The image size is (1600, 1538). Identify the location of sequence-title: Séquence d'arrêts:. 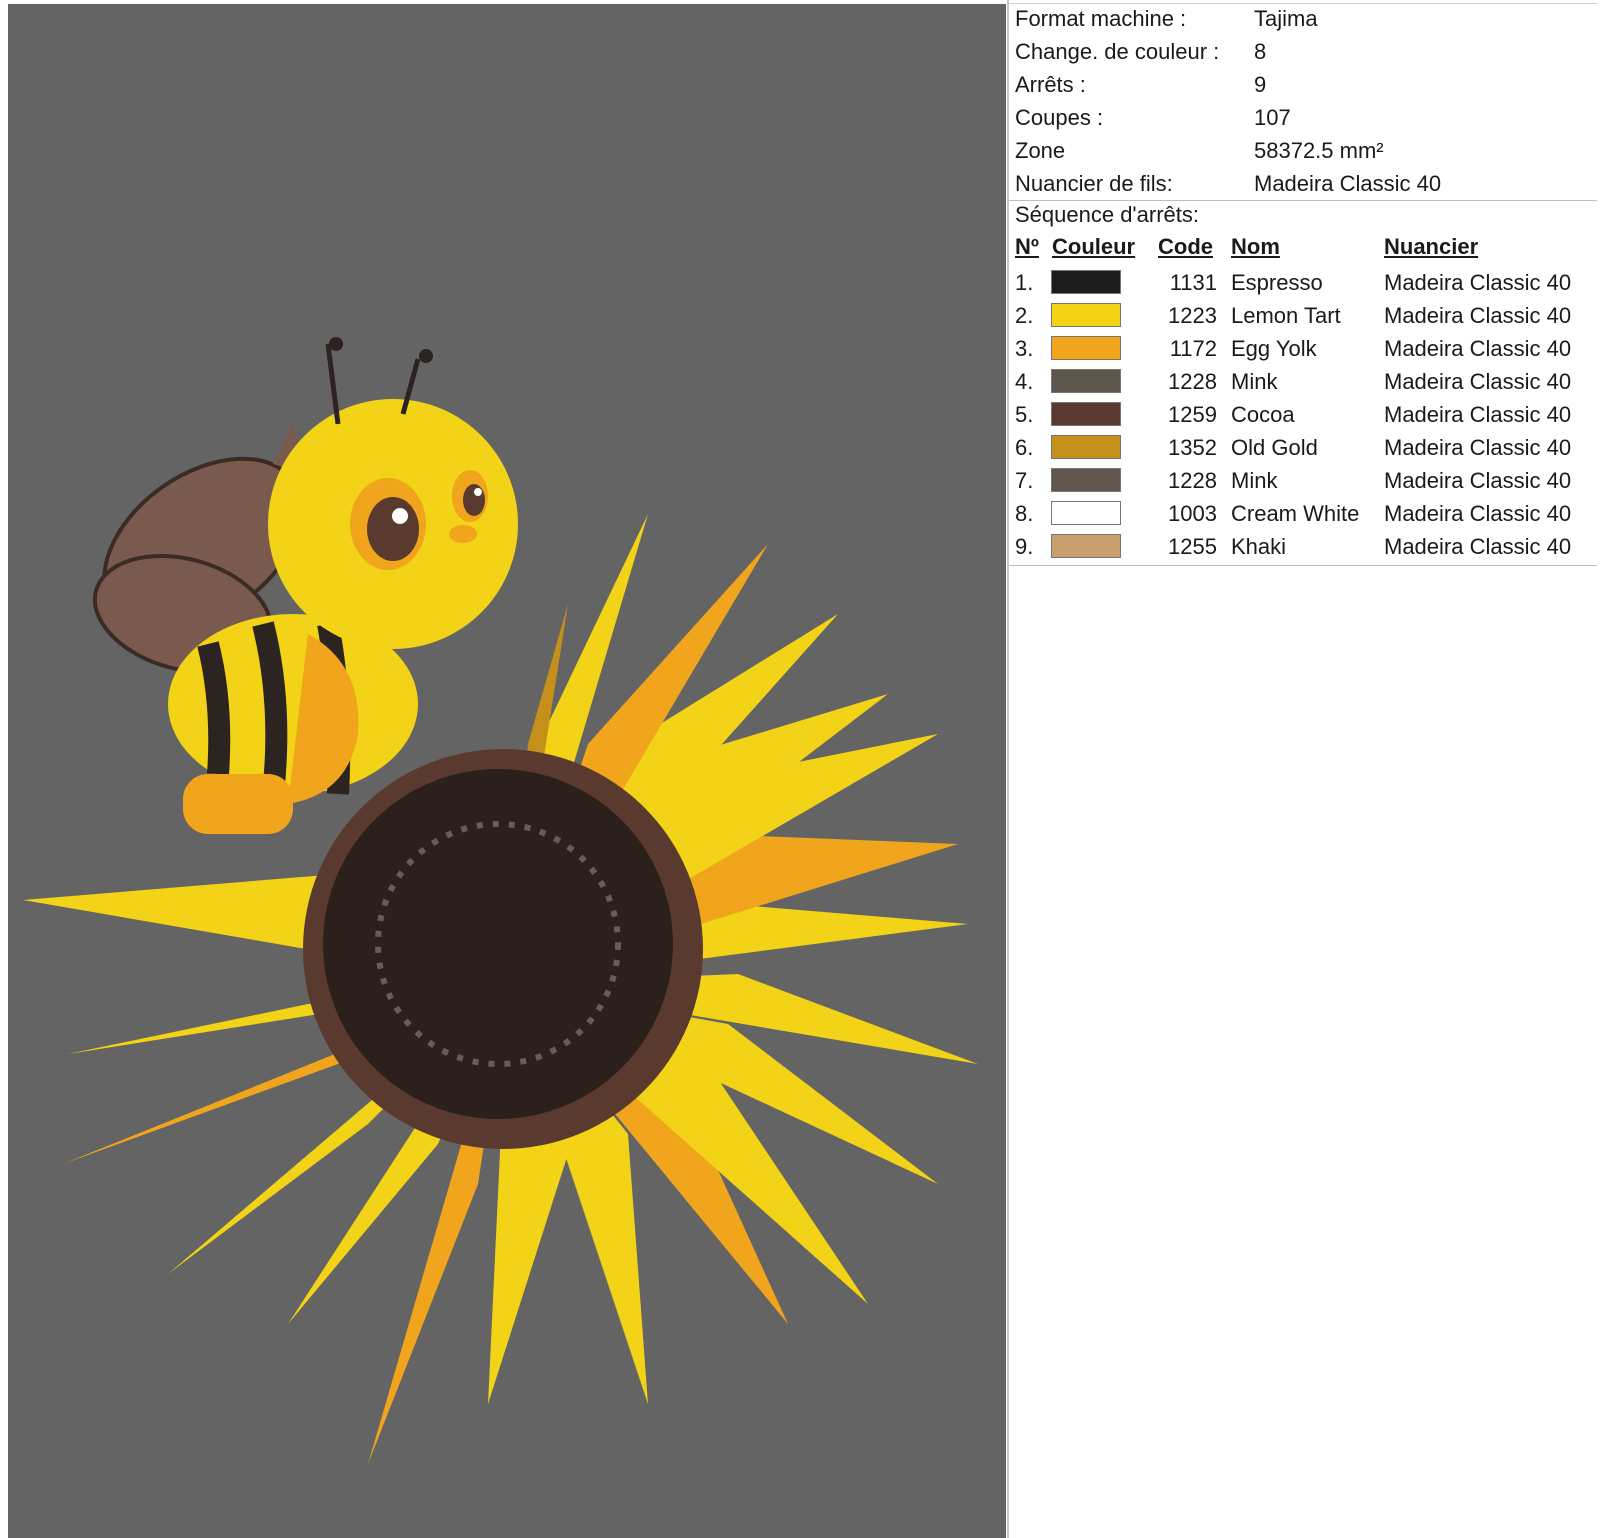
(1107, 214).